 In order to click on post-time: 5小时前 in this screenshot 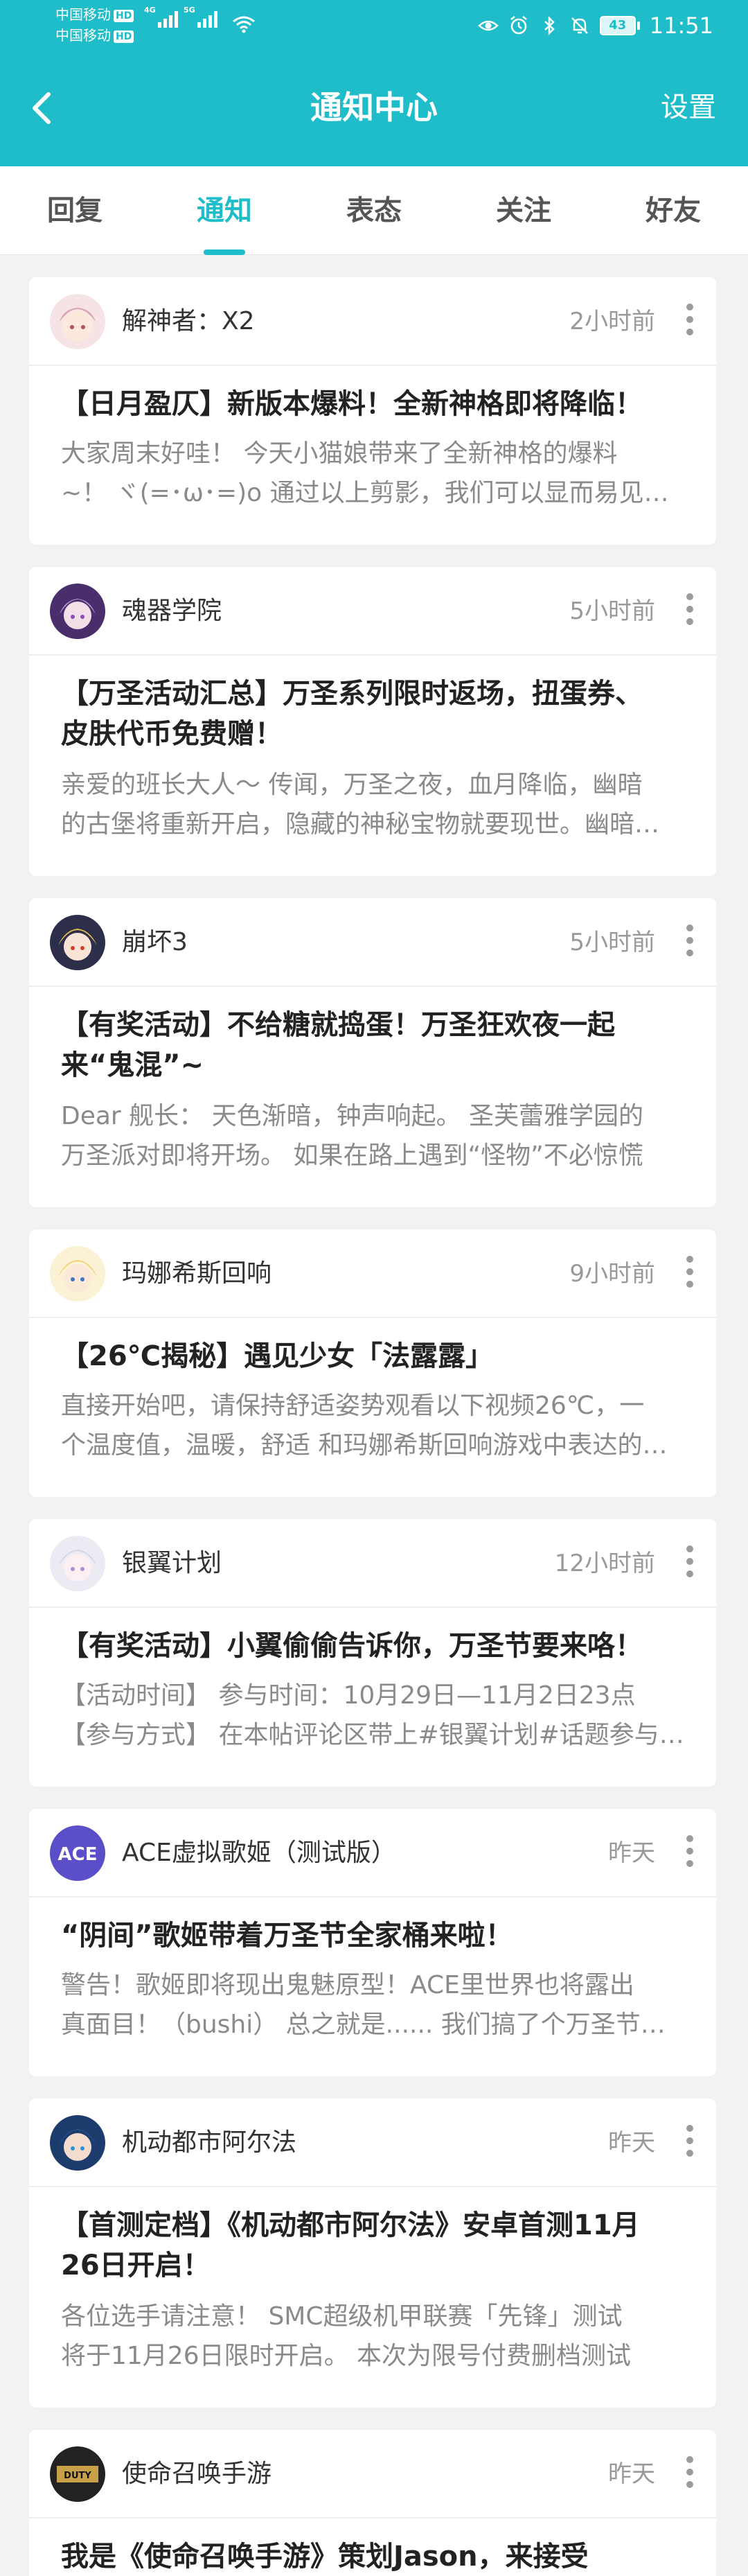, I will do `click(612, 611)`.